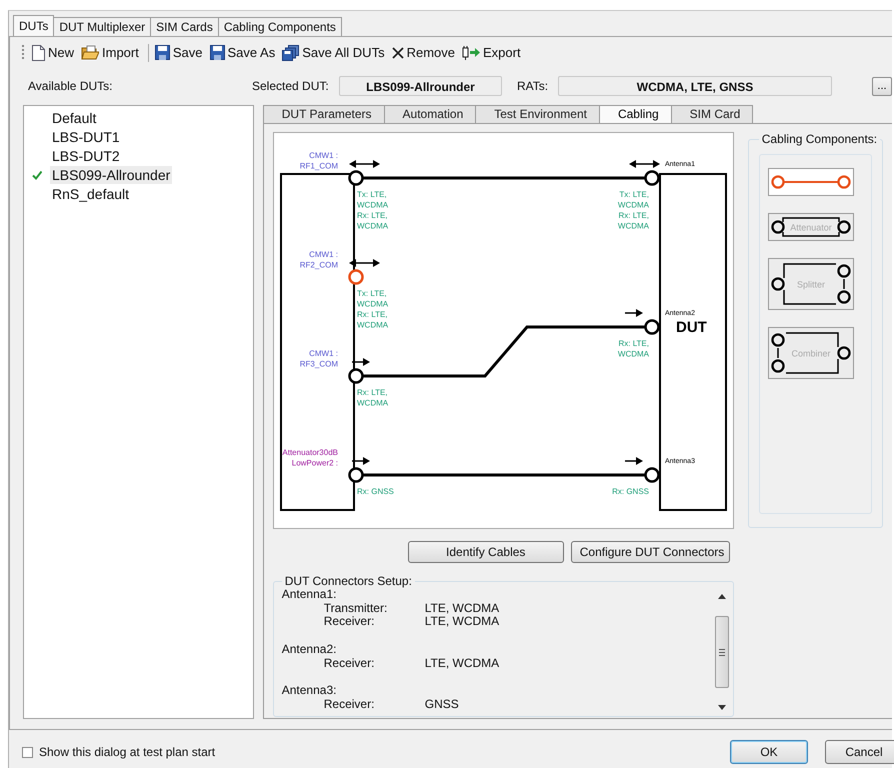 This screenshot has width=894, height=768. Describe the element at coordinates (859, 752) in the screenshot. I see `dialog-button: Cancel` at that location.